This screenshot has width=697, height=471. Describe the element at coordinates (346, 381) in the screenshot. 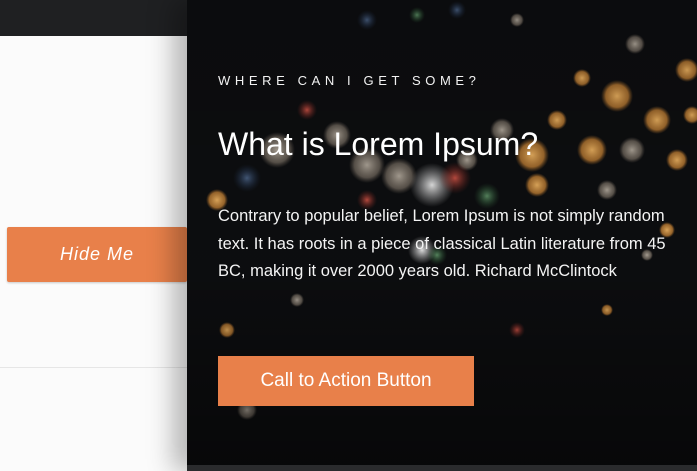

I see `call-to-action-button: Call to Action Button` at that location.